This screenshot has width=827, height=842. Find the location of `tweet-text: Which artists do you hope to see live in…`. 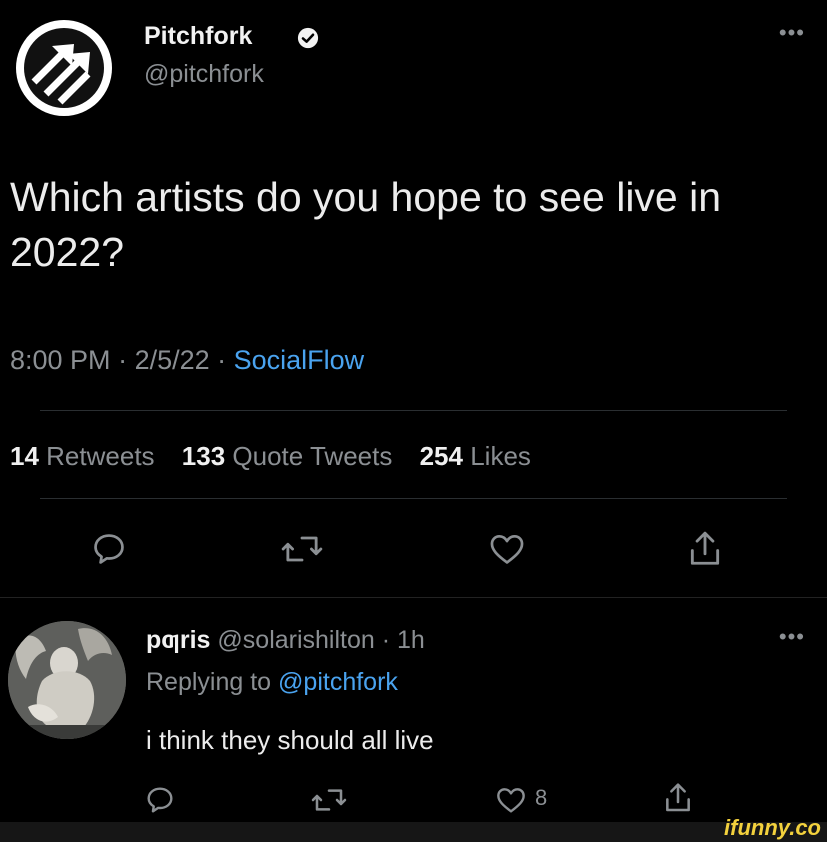

tweet-text: Which artists do you hope to see live in… is located at coordinates (366, 224).